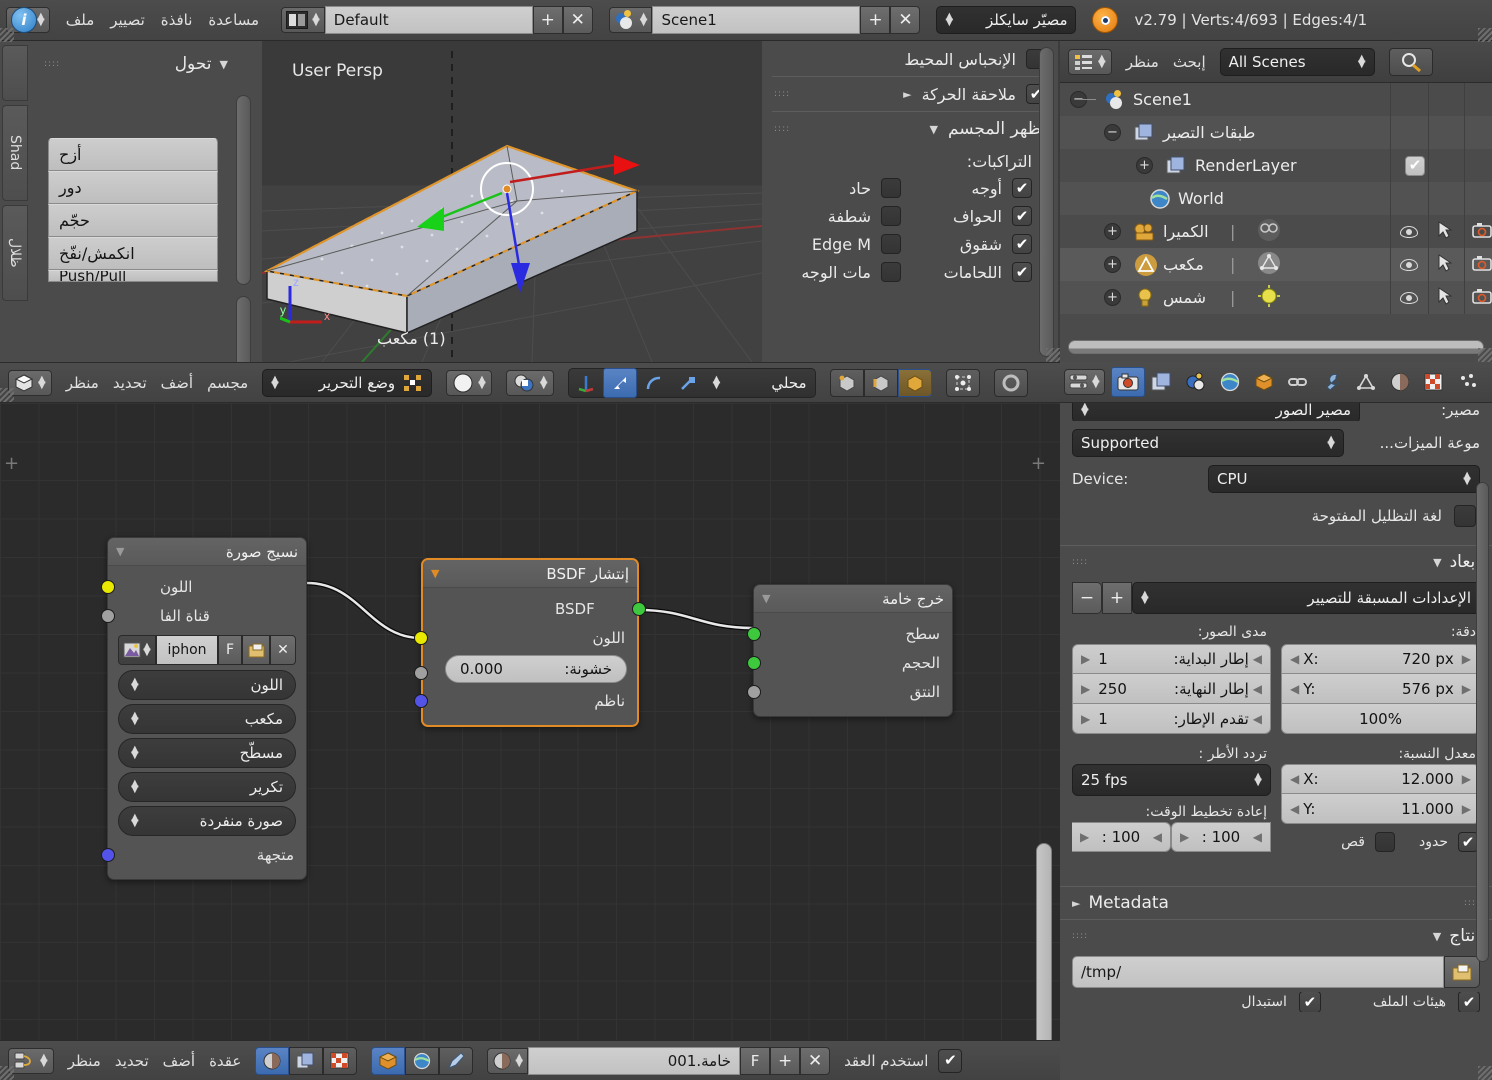  Describe the element at coordinates (850, 650) in the screenshot. I see `node-material-output: خرج خامة ▼ سطح الحجم النتق` at that location.